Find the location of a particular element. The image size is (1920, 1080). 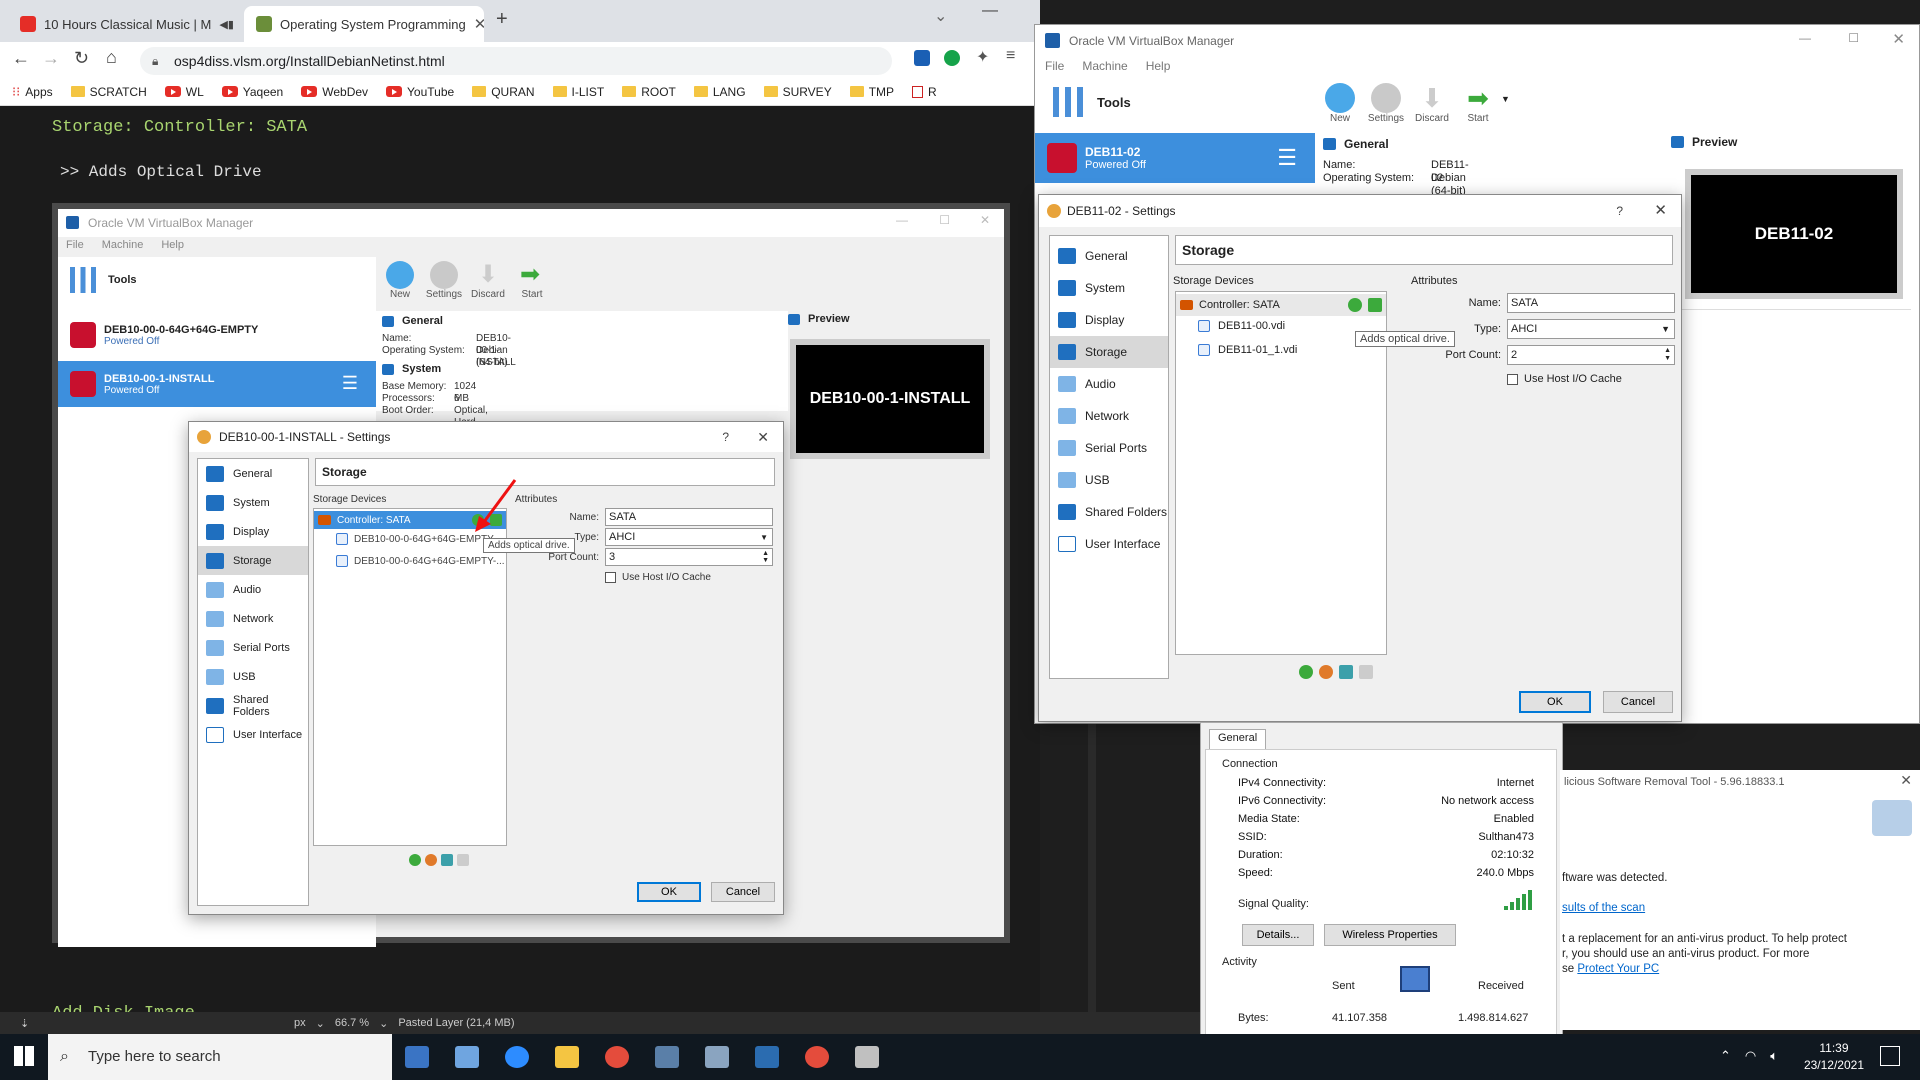

bookmark-webdev: WebDev is located at coordinates (334, 92).